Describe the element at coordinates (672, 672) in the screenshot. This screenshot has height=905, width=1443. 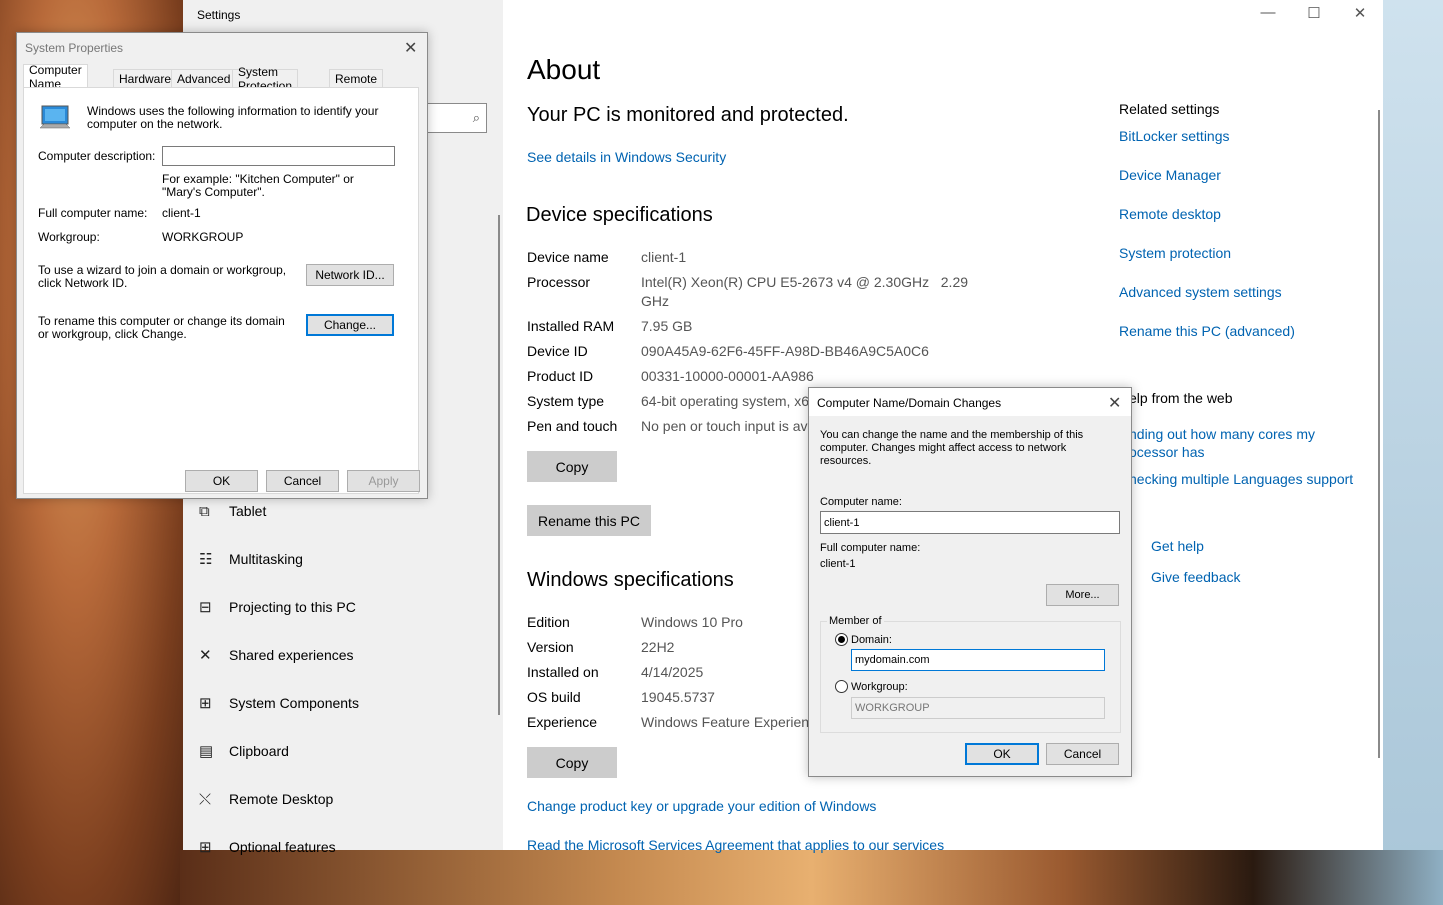
I see `spec-value: 4/14/2025` at that location.